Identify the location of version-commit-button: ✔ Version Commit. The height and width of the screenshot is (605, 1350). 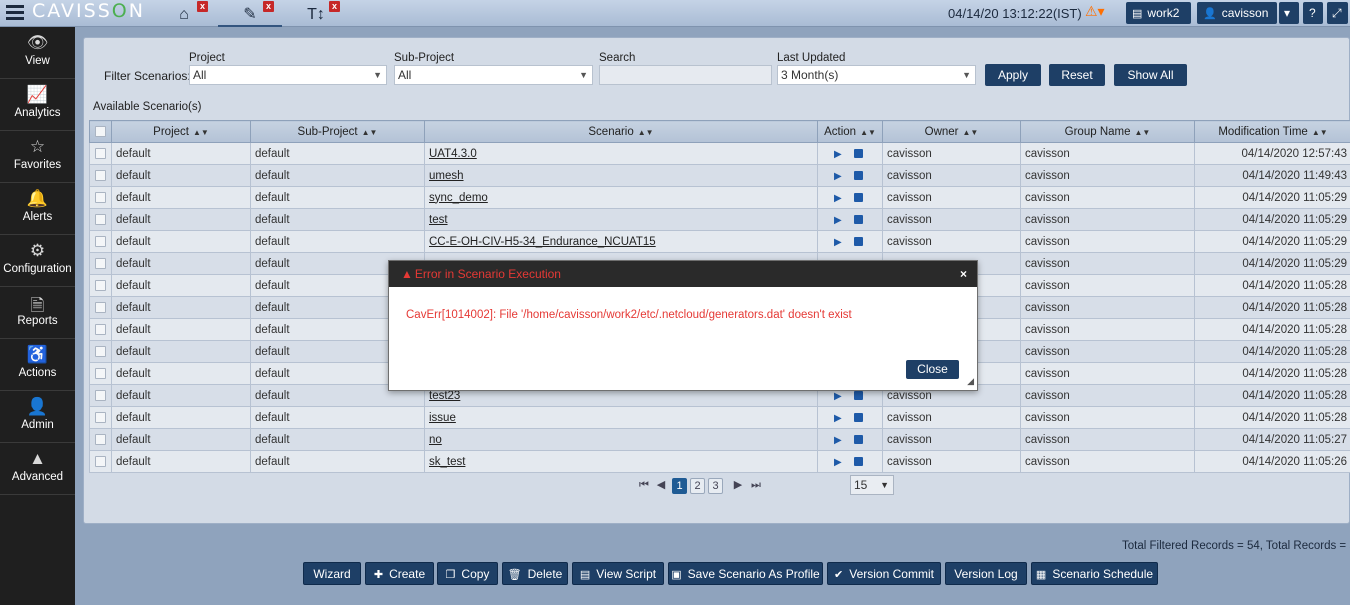
(884, 573).